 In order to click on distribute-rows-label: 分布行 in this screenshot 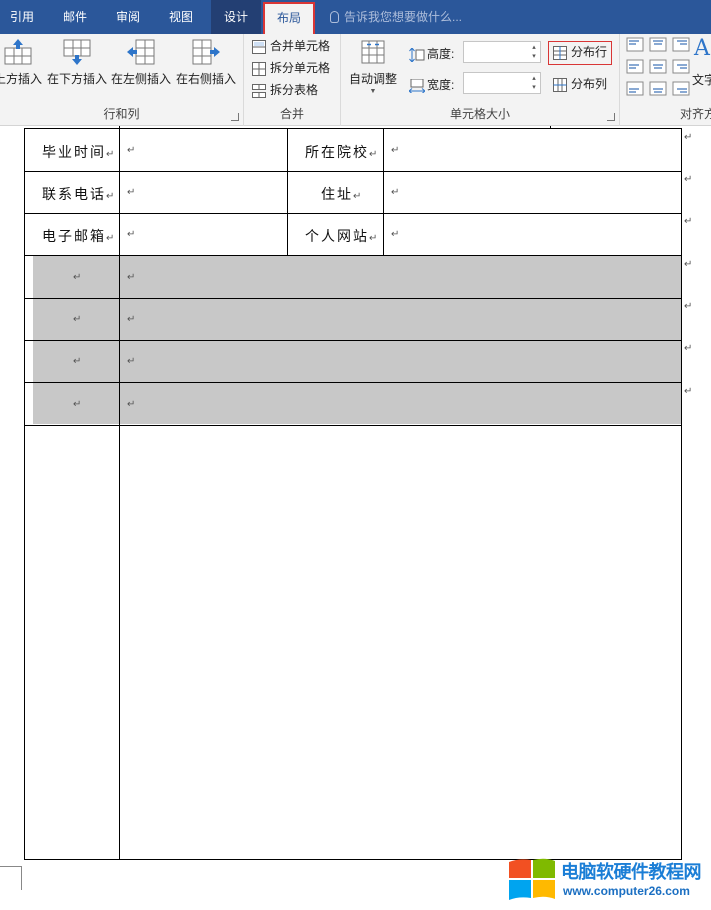, I will do `click(589, 52)`.